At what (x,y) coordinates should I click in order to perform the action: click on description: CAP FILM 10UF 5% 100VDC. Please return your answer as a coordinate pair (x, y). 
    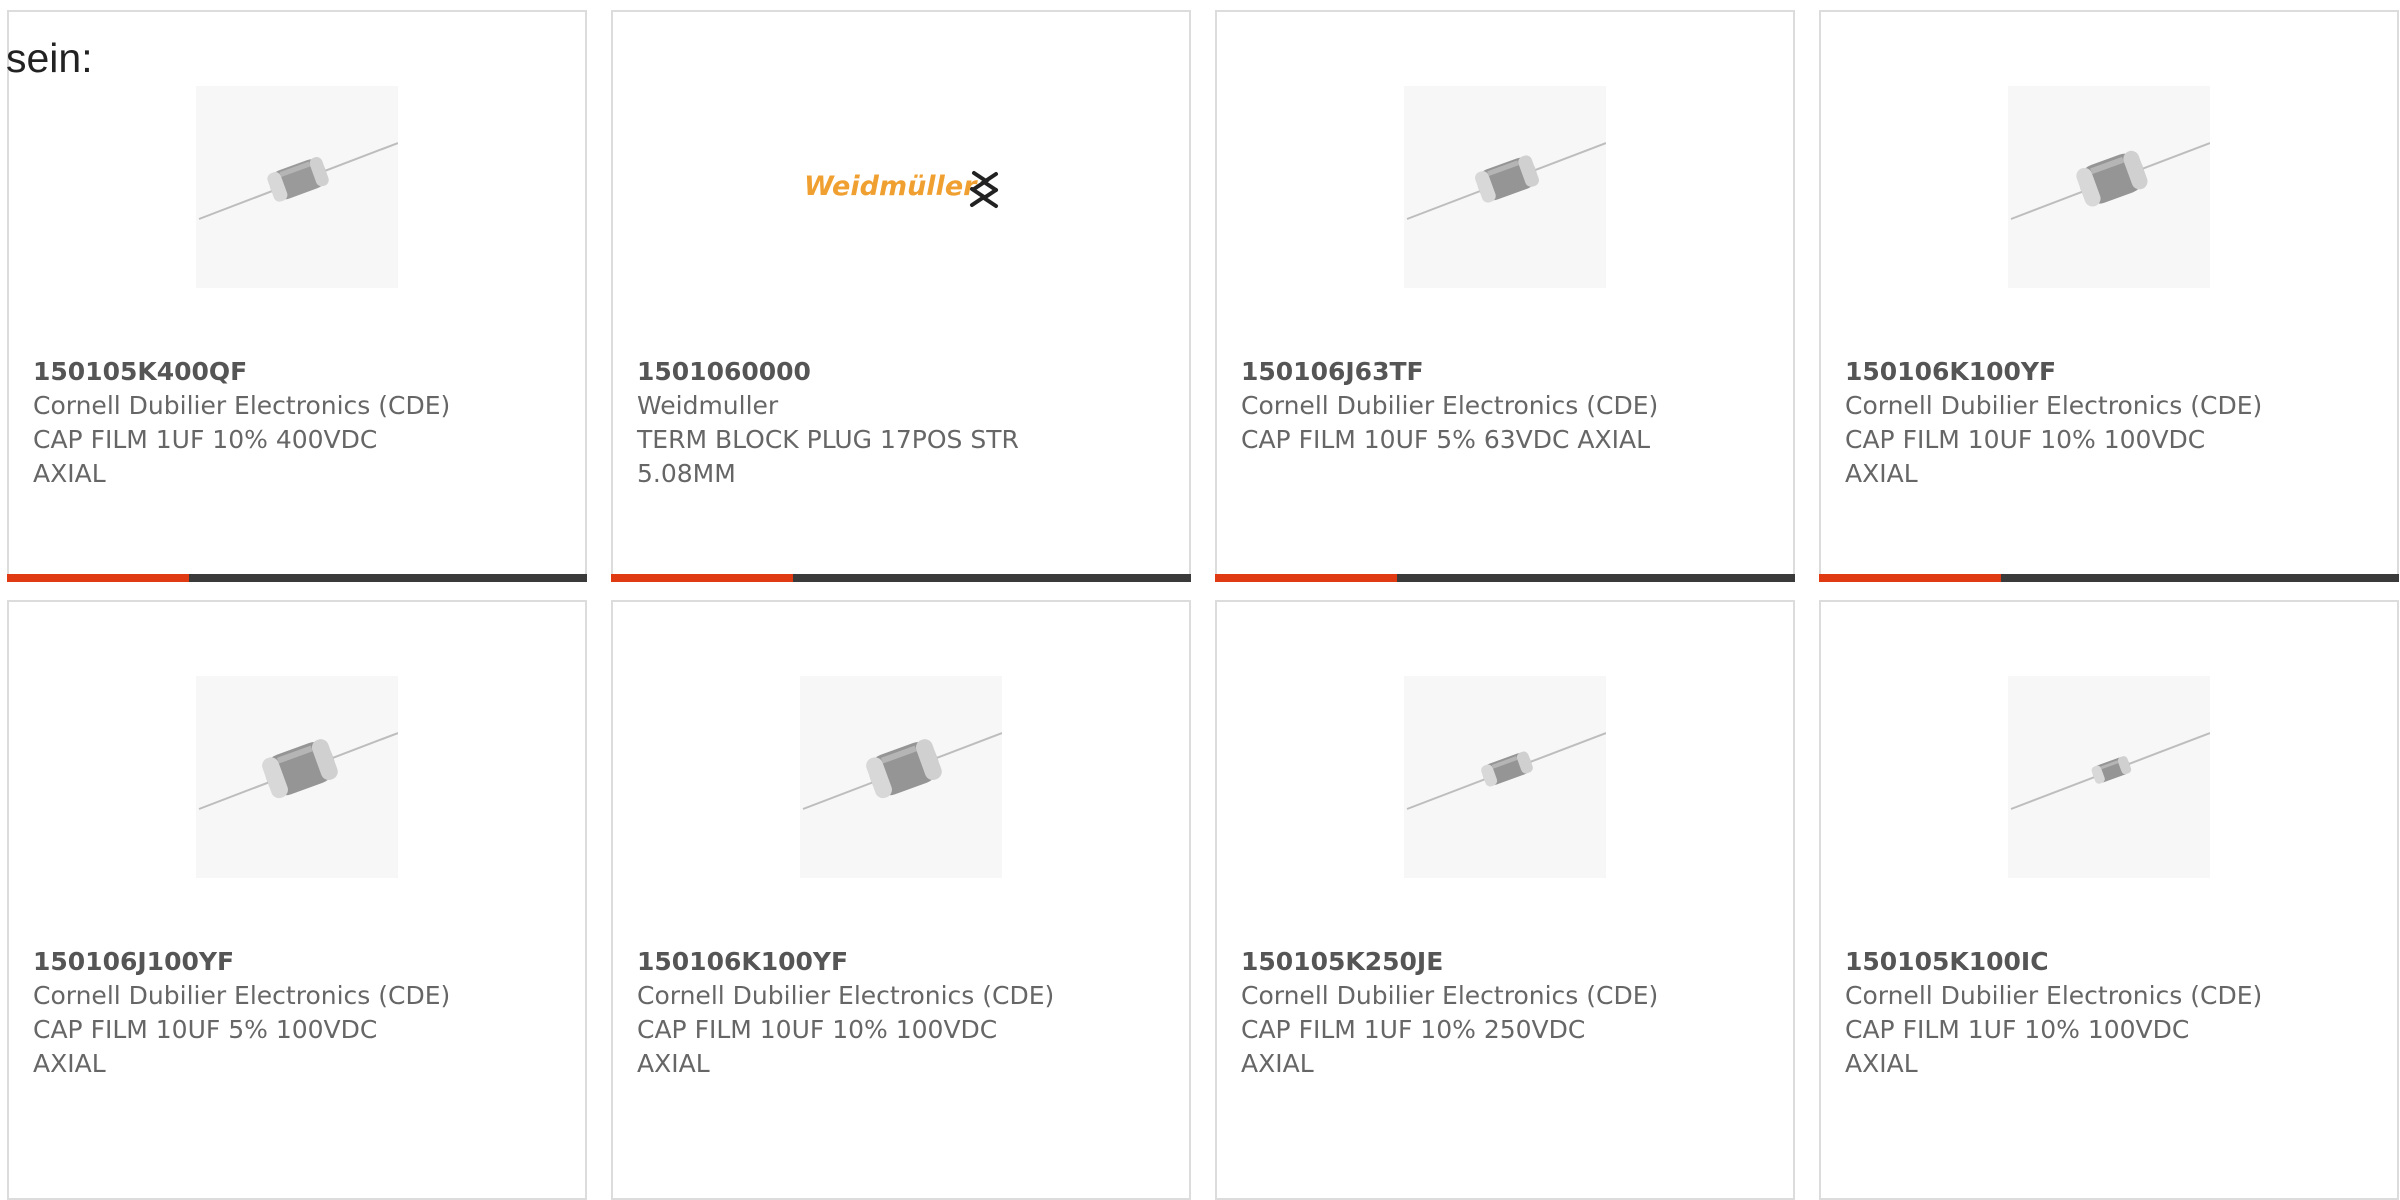
    Looking at the image, I should click on (205, 1029).